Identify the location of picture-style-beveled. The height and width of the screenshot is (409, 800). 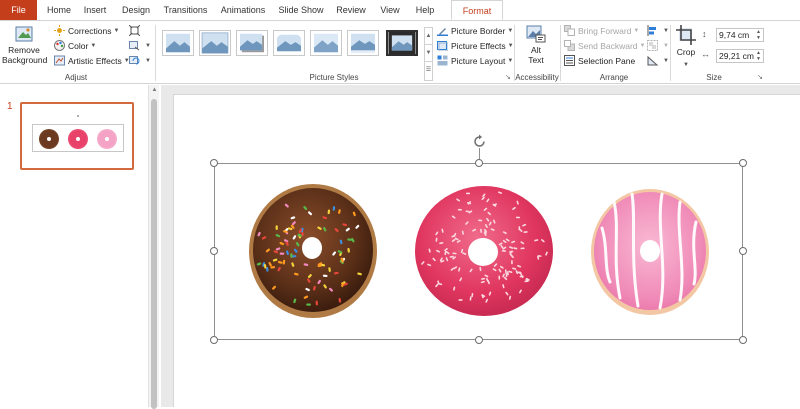
(215, 43).